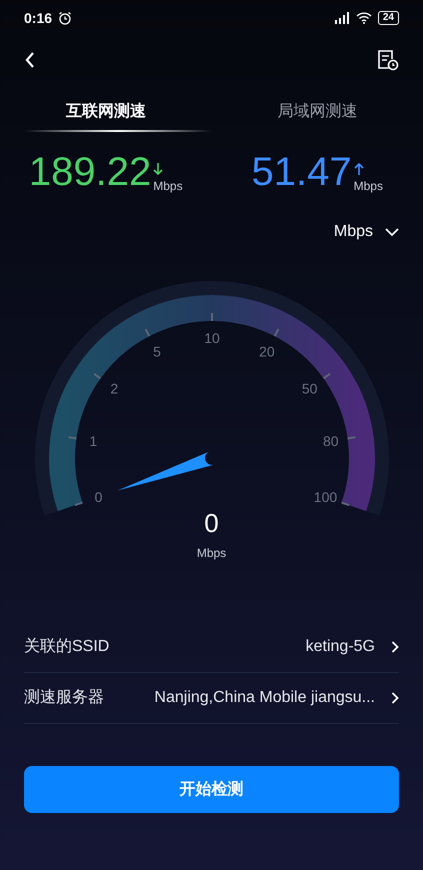 The width and height of the screenshot is (423, 870). I want to click on signal-icon, so click(342, 18).